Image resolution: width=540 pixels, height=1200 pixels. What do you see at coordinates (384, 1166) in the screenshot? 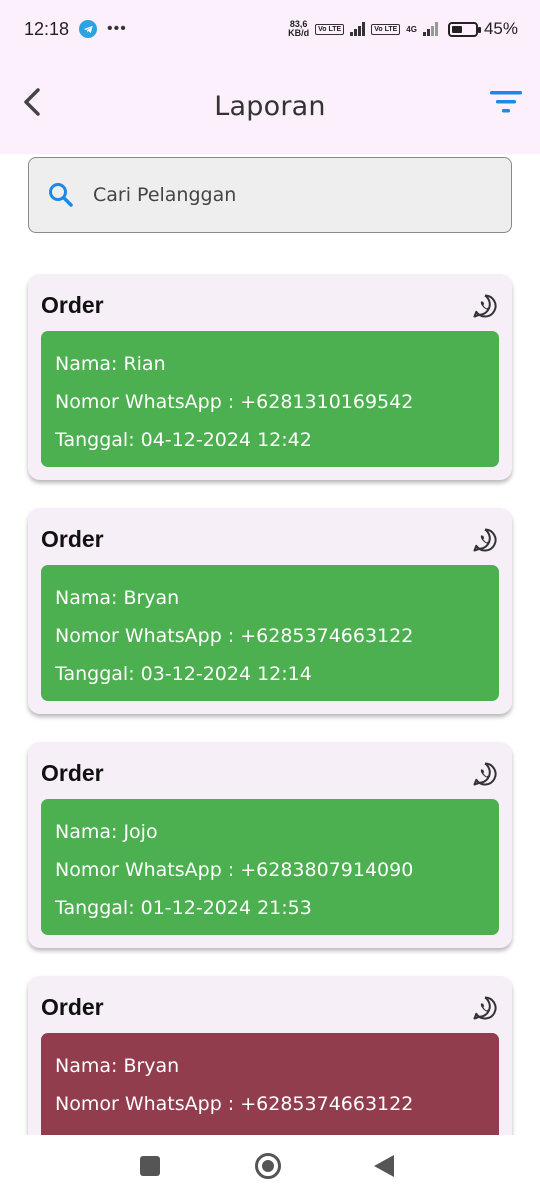
I see `system-back-button` at bounding box center [384, 1166].